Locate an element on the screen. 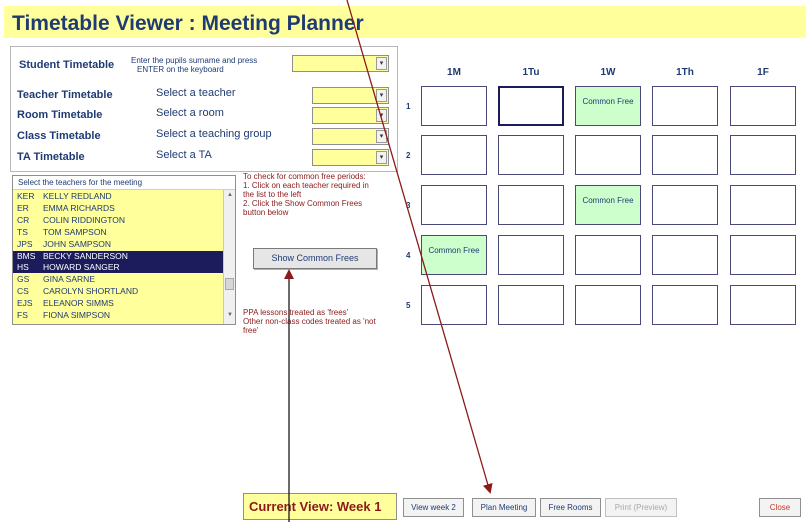 Image resolution: width=806 pixels, height=522 pixels. teacher-row: KER KELLY REDLAND is located at coordinates (118, 196).